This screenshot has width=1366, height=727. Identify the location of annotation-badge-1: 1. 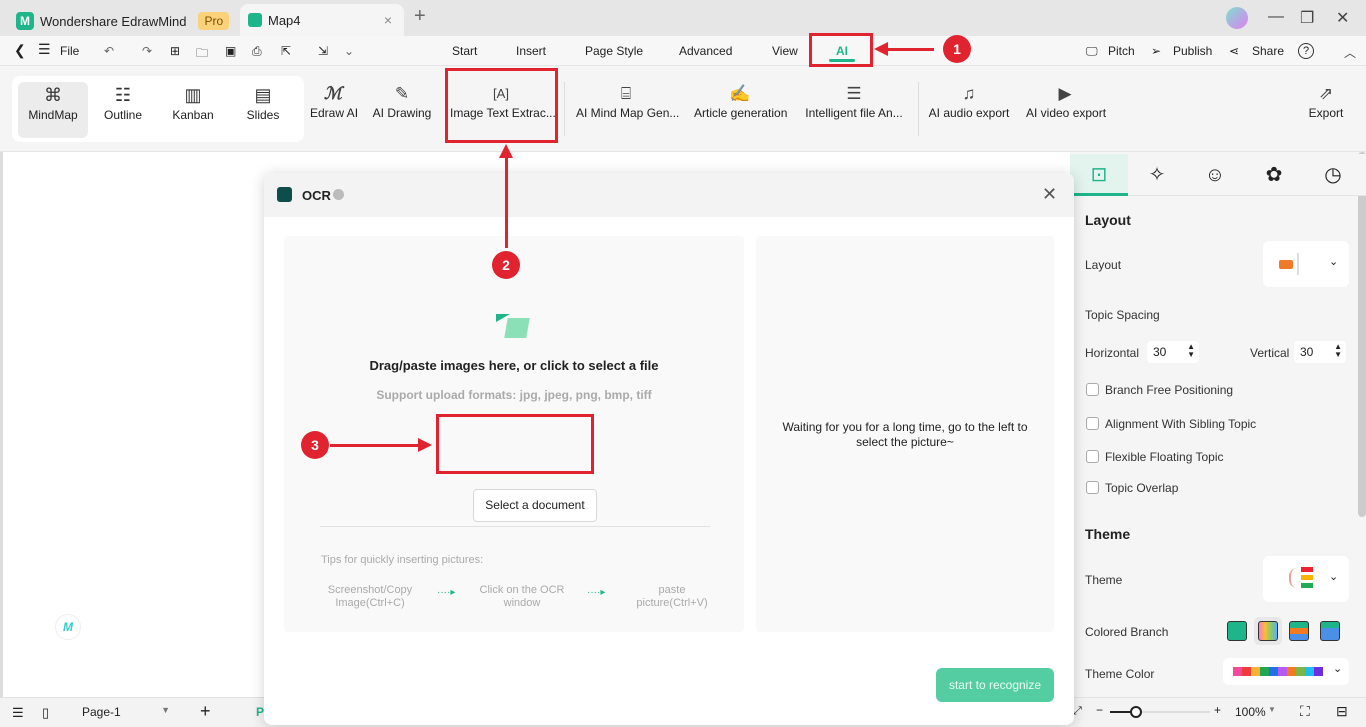
(957, 49).